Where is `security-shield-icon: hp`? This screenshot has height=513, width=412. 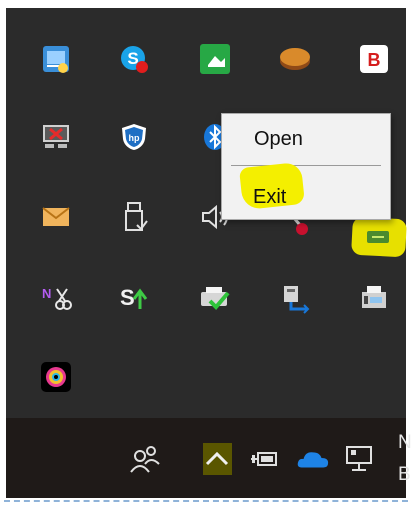 security-shield-icon: hp is located at coordinates (134, 137).